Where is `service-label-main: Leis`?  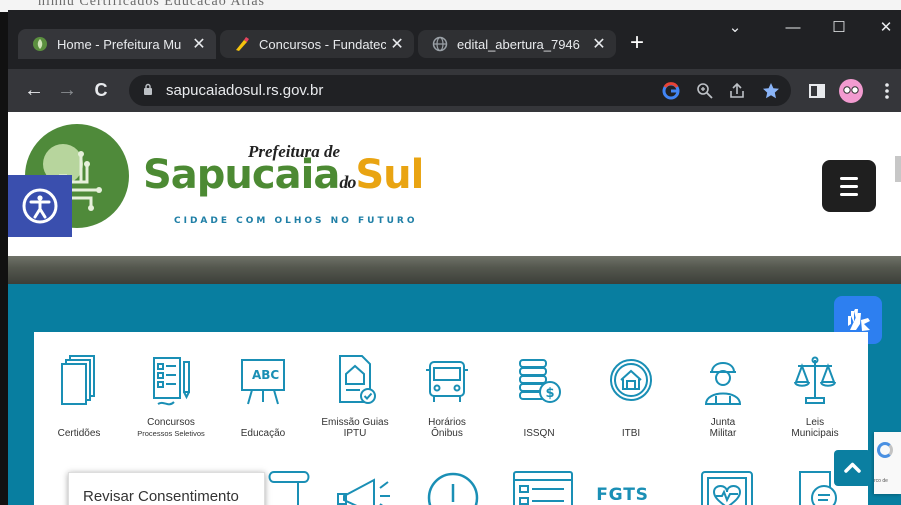 service-label-main: Leis is located at coordinates (815, 422).